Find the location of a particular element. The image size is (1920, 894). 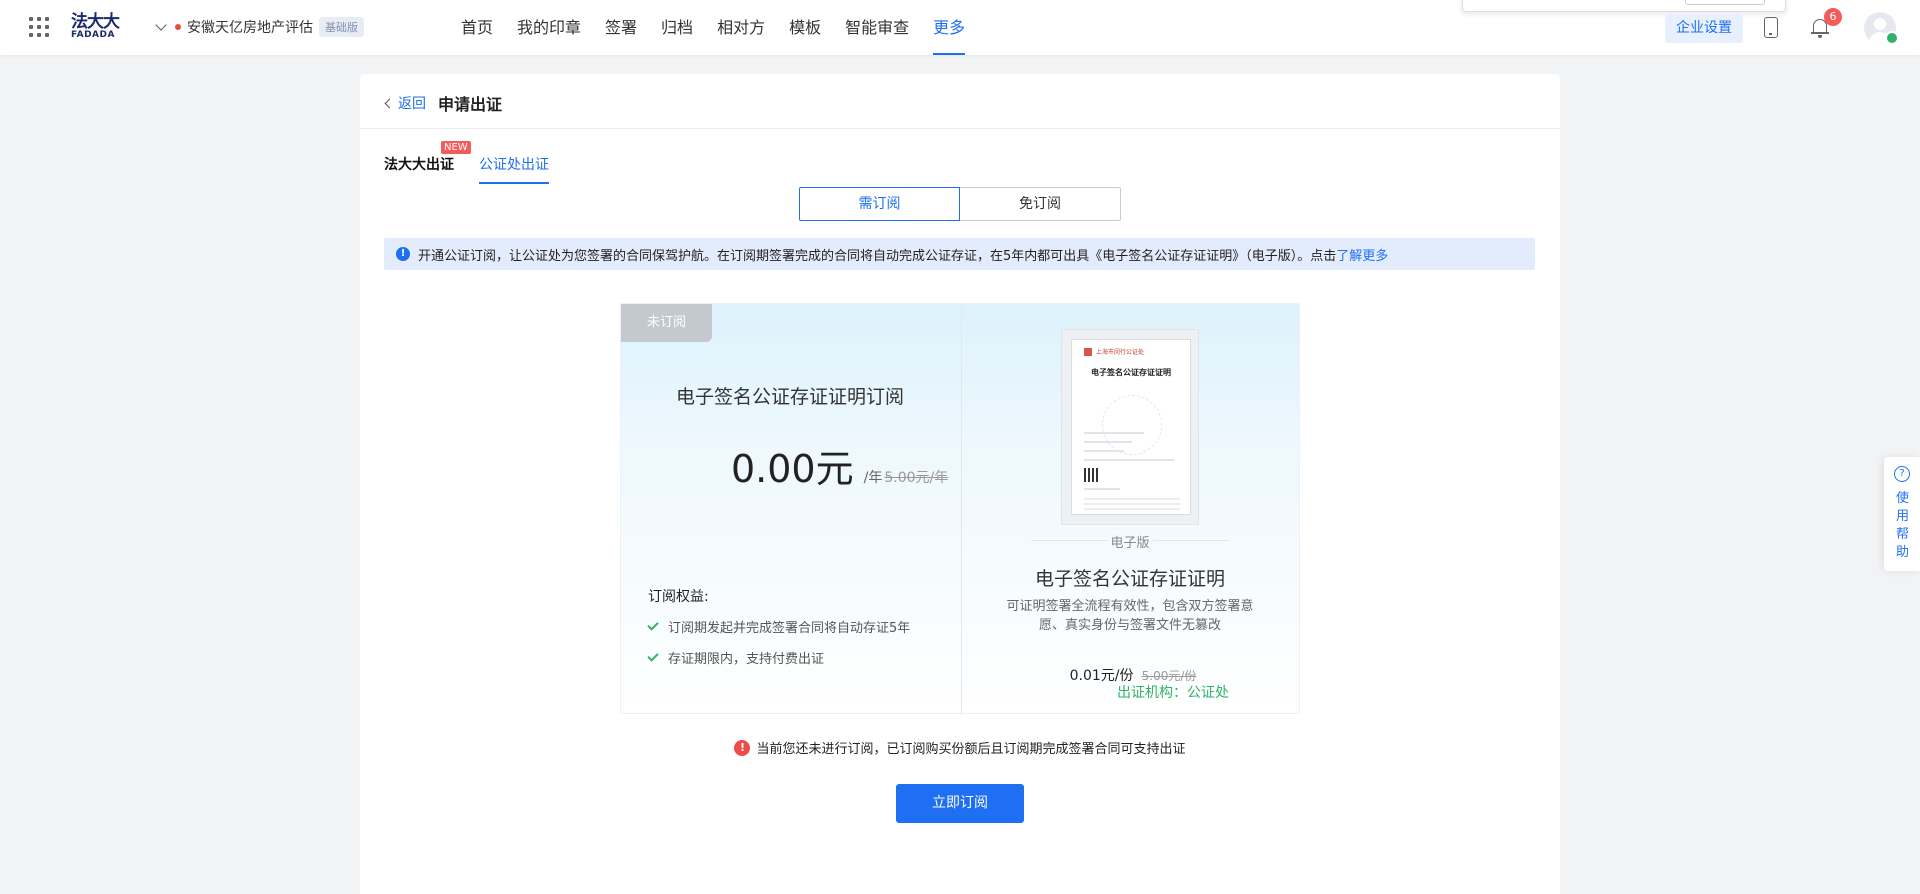

org-switcher: 安徽天亿房地产评估 基础版 is located at coordinates (259, 27).